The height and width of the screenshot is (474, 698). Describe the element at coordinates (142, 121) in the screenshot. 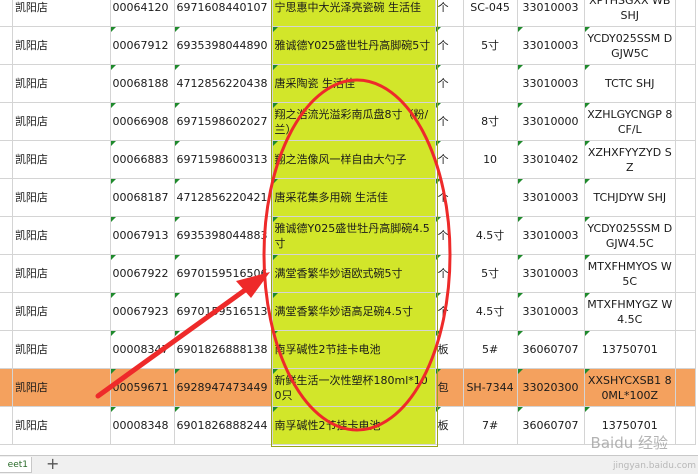

I see `cell-code: 00066908` at that location.